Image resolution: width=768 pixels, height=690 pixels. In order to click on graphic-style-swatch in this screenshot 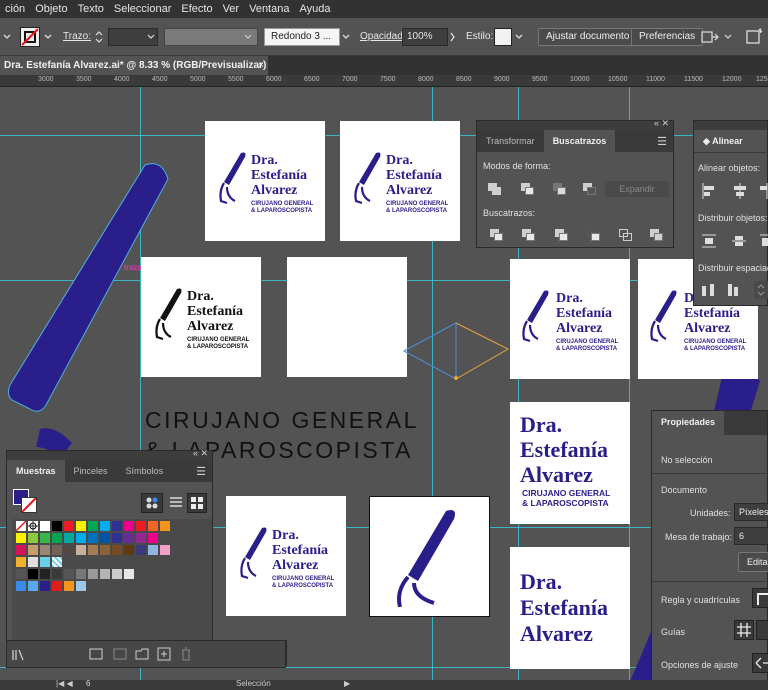, I will do `click(503, 37)`.